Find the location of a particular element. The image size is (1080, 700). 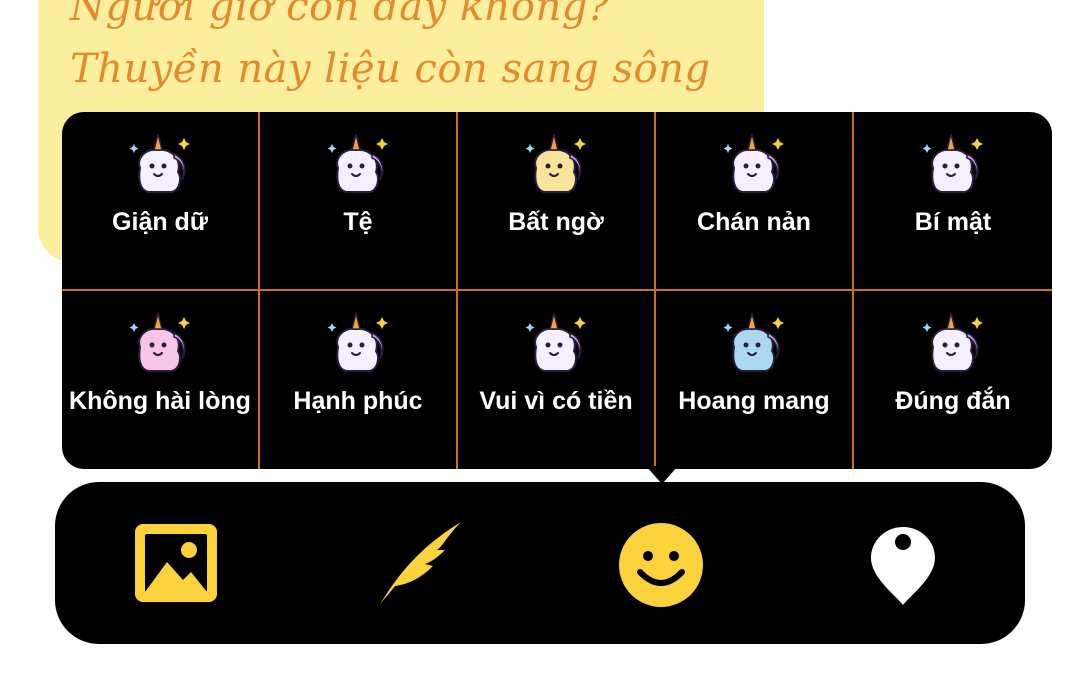

mood-label: Vui vì có tiền is located at coordinates (556, 400).